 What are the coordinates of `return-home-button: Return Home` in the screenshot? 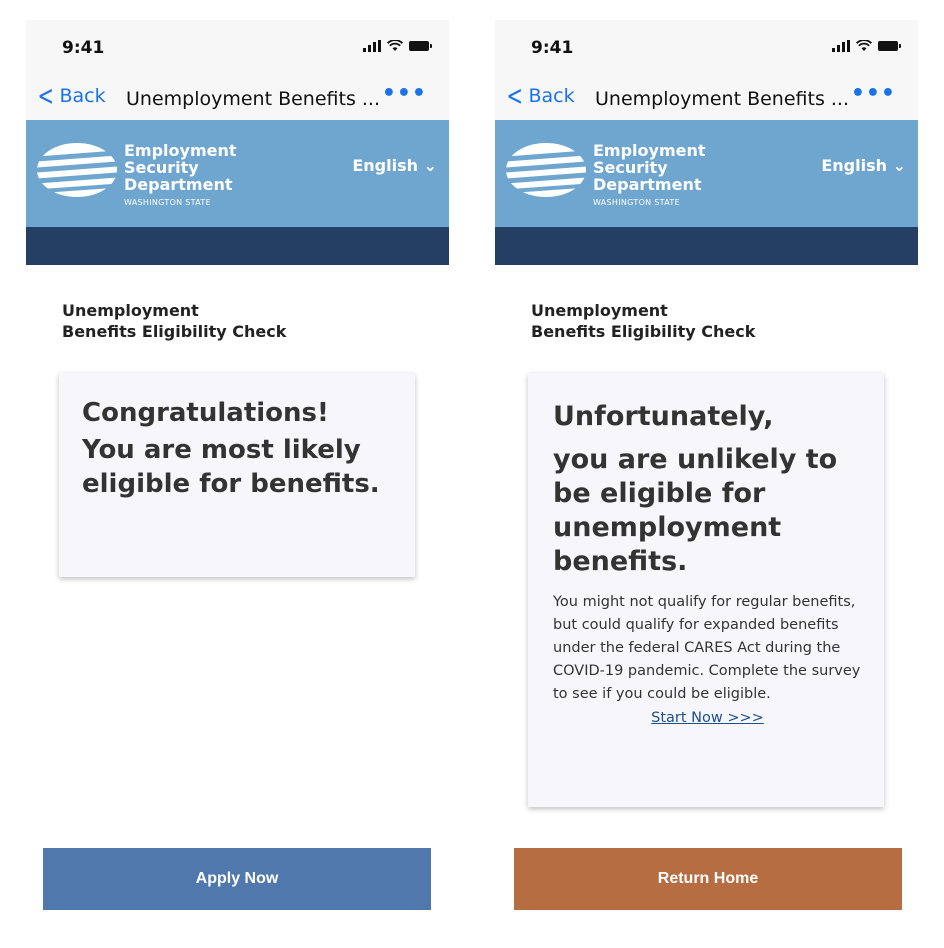 It's located at (708, 879).